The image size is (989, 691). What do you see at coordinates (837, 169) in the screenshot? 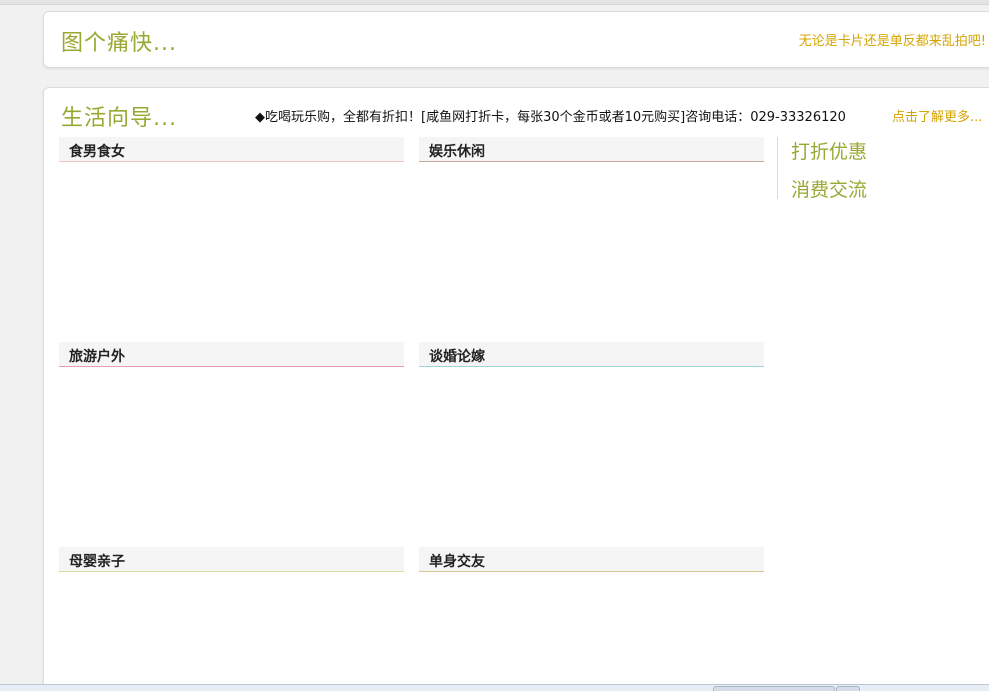
I see `side-links-panel: 打折优惠 消费交流` at bounding box center [837, 169].